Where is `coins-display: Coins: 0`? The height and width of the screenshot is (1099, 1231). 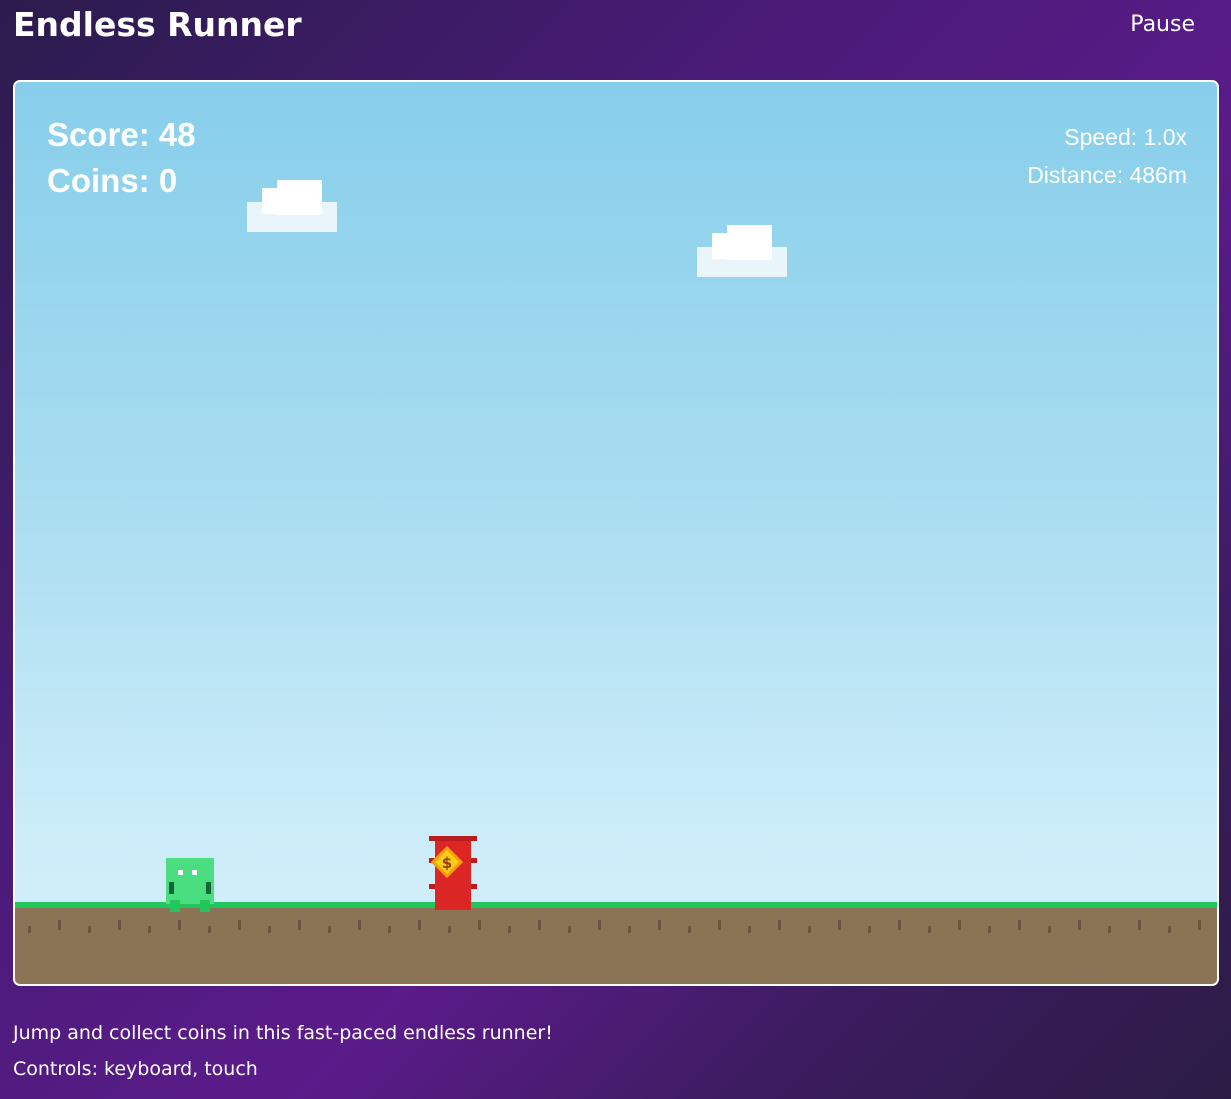 coins-display: Coins: 0 is located at coordinates (112, 180).